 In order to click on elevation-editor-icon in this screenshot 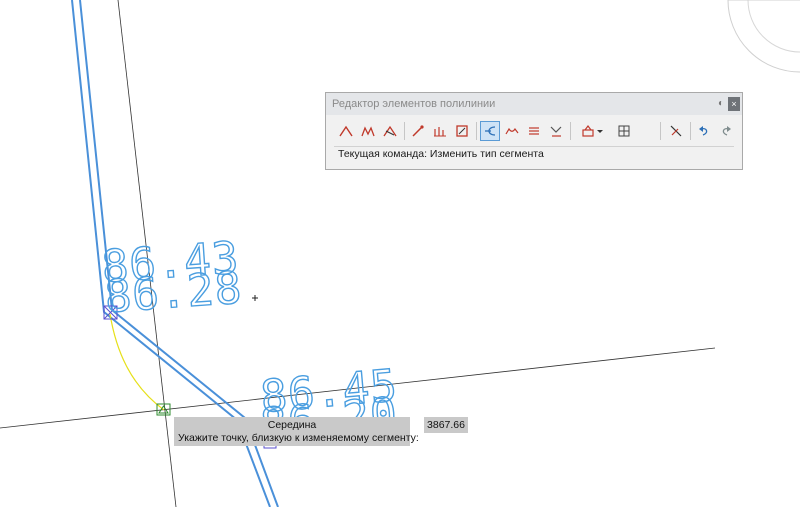, I will do `click(440, 131)`.